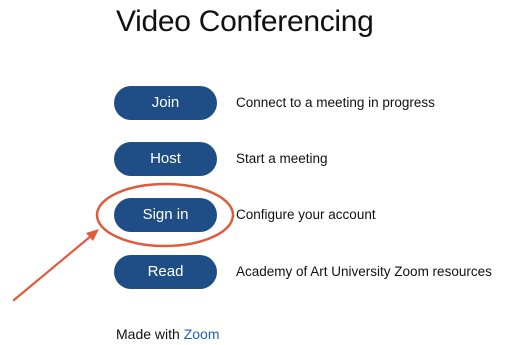 The width and height of the screenshot is (527, 345). Describe the element at coordinates (92, 235) in the screenshot. I see `pointer-arrow-head` at that location.